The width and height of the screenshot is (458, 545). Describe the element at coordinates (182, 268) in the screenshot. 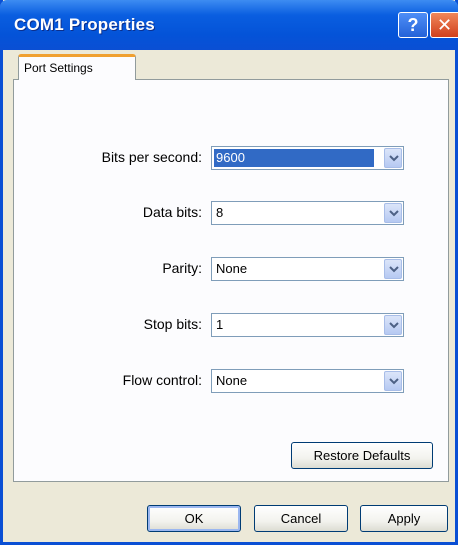

I see `parity-label: Parity:` at that location.